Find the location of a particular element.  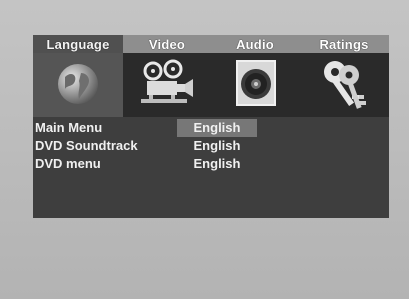

tab-audio: Audio is located at coordinates (255, 44).